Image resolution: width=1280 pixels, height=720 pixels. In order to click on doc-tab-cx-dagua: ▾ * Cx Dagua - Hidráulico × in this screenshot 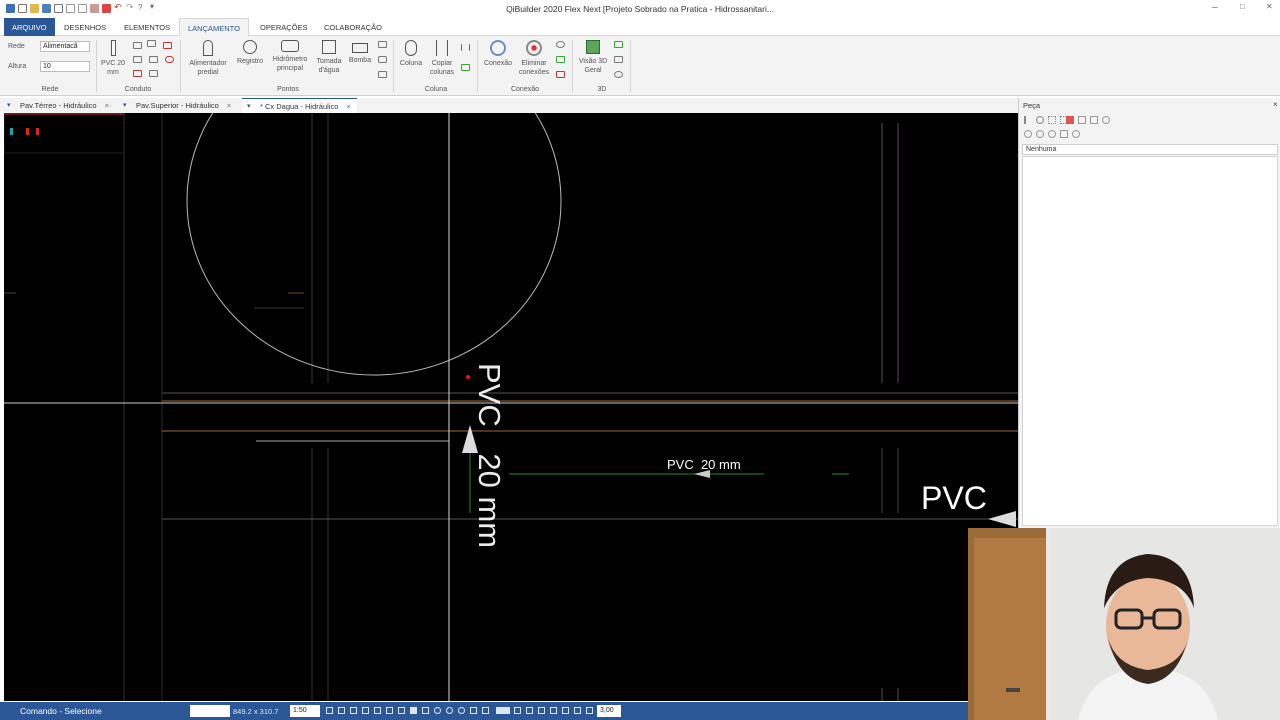, I will do `click(299, 105)`.